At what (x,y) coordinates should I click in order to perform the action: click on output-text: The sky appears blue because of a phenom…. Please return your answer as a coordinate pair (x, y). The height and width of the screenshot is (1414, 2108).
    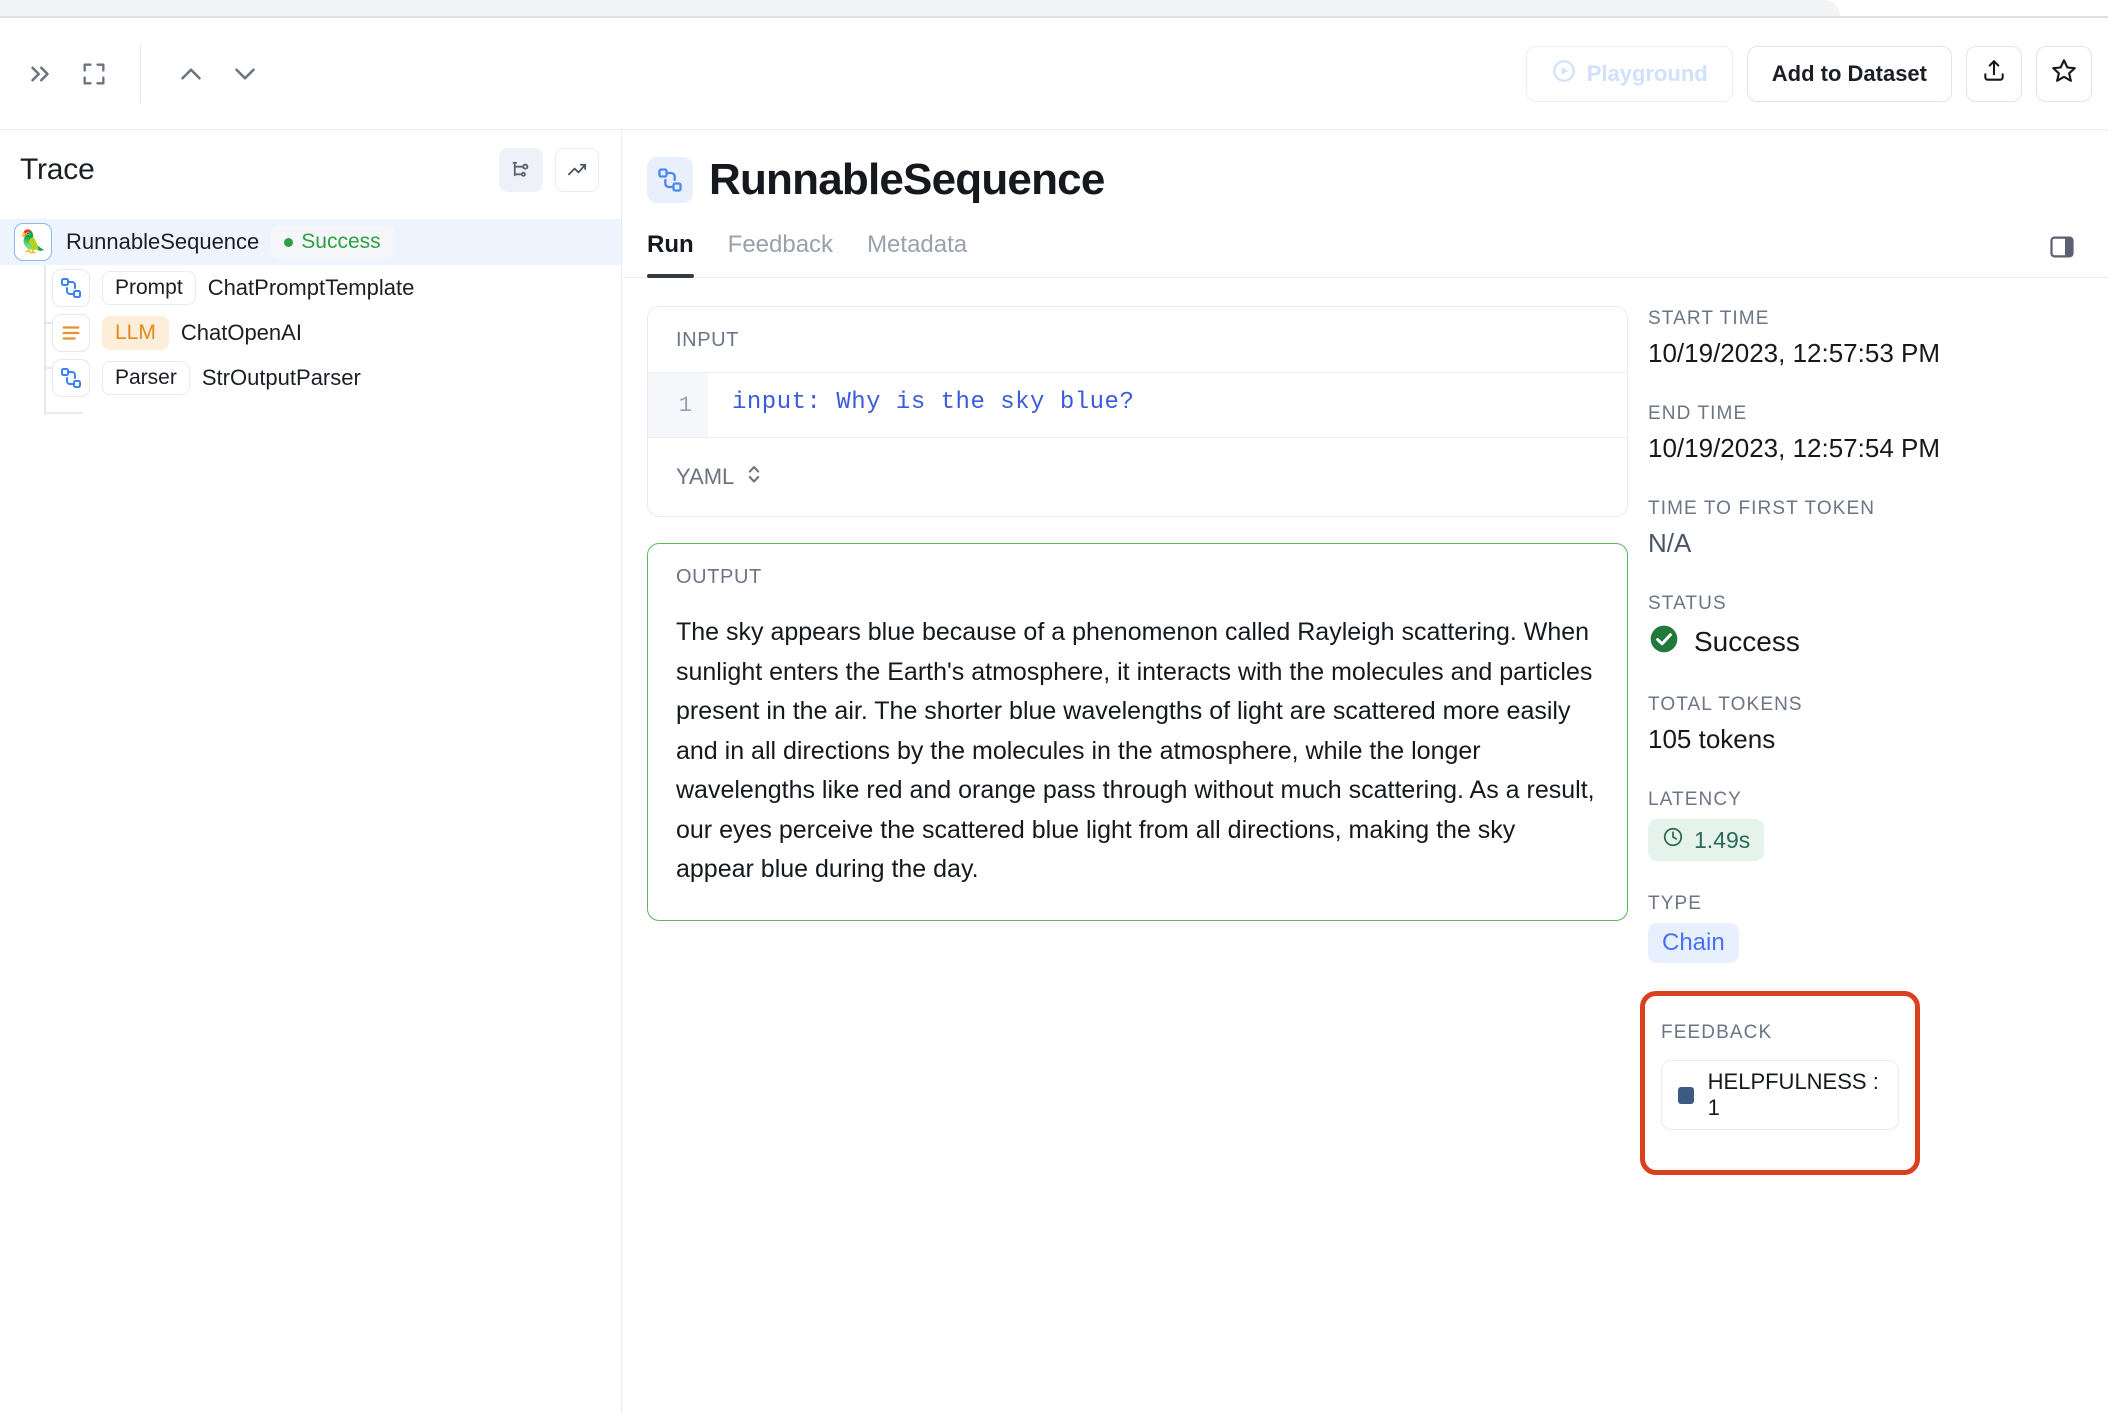
    Looking at the image, I should click on (1135, 750).